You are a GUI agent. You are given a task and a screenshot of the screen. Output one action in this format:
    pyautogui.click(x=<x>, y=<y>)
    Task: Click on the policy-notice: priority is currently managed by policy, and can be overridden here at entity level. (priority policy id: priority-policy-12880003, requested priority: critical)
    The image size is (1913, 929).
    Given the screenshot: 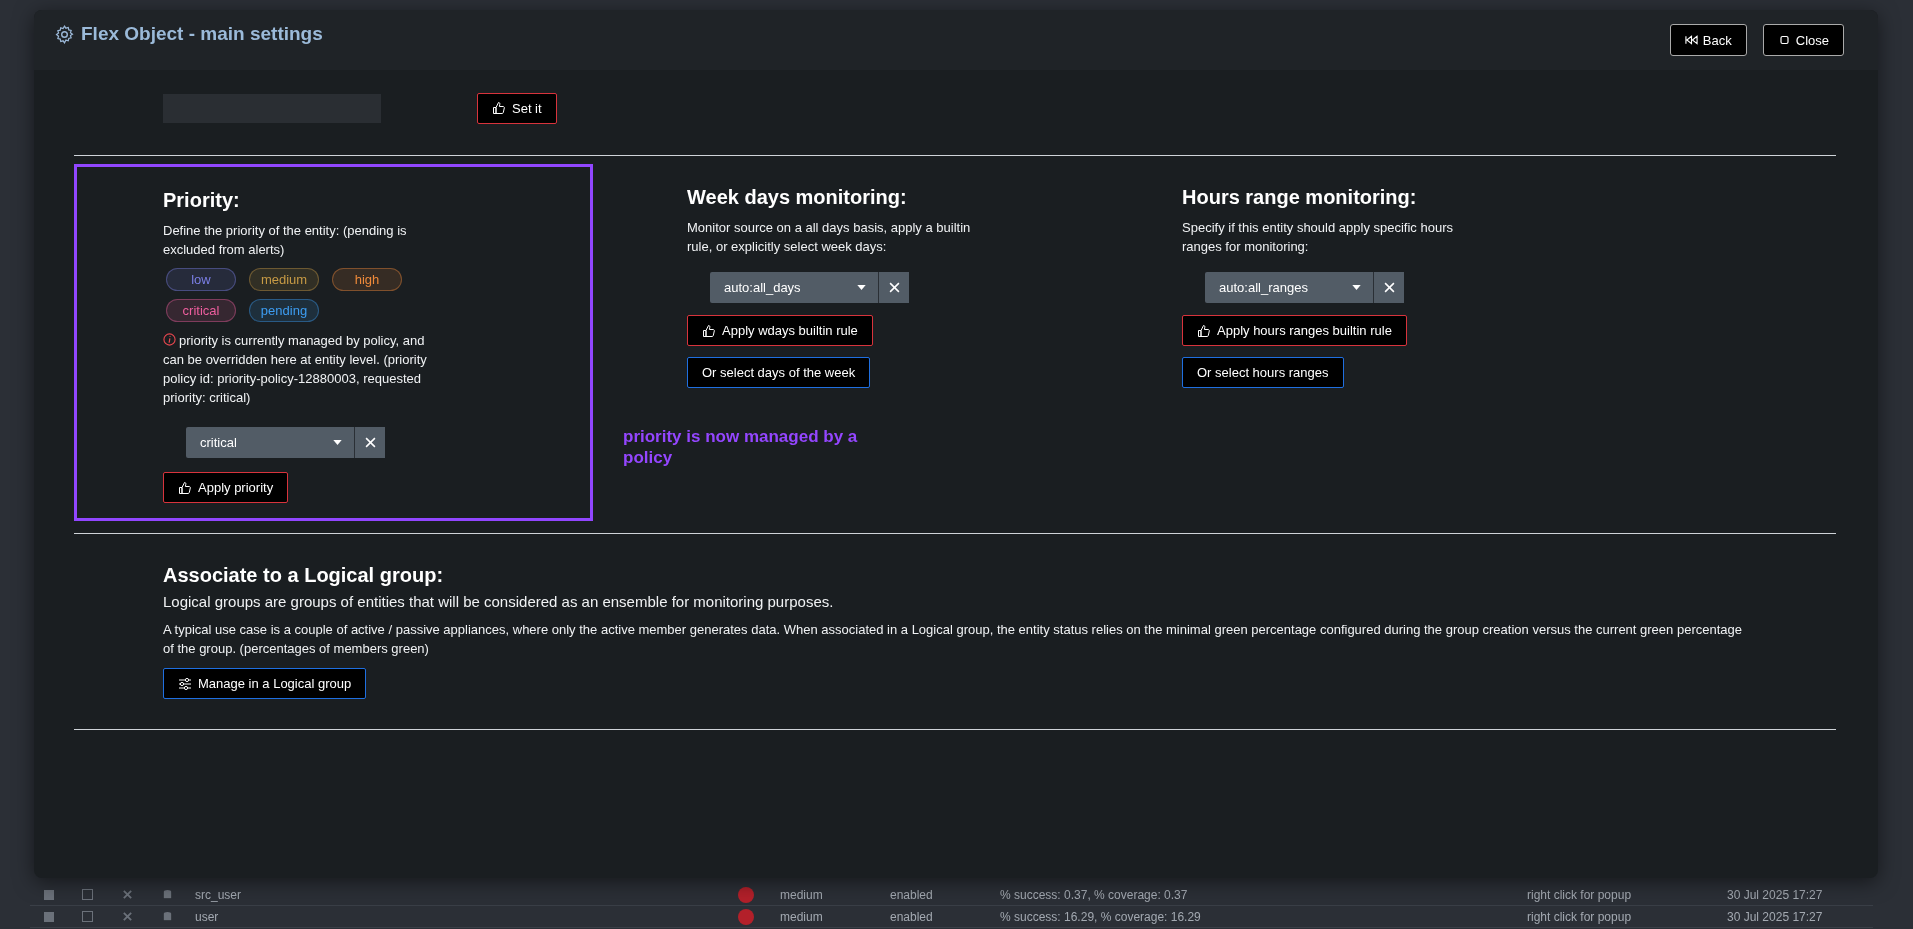 What is the action you would take?
    pyautogui.click(x=295, y=369)
    